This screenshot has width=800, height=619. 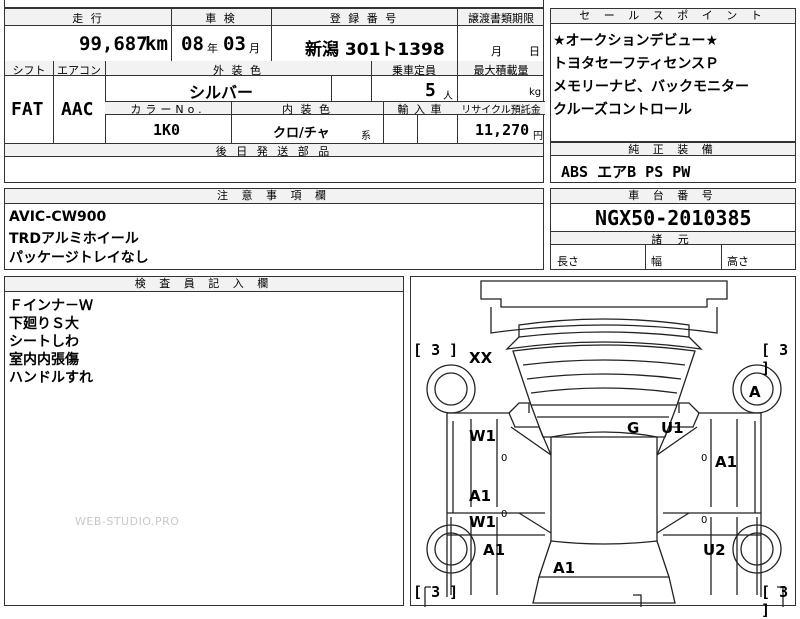 I want to click on color-no-header: カラーNo., so click(x=168, y=109).